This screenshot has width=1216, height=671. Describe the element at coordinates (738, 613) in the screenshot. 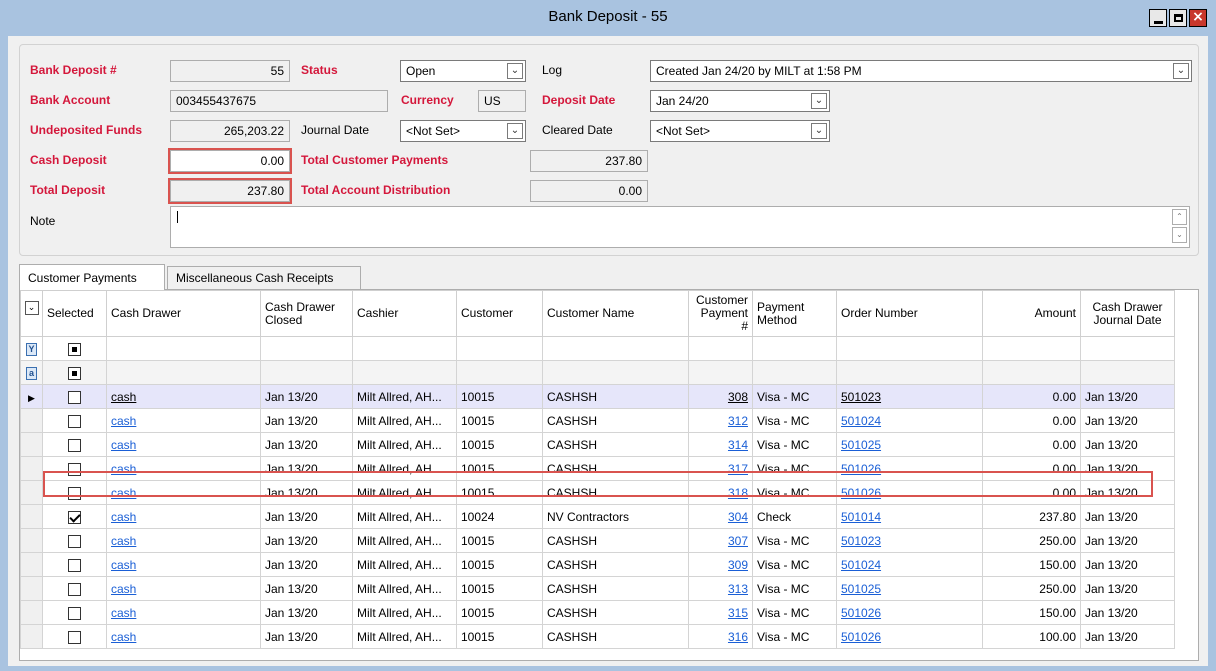

I see `customer-payment-number-link: 315` at that location.